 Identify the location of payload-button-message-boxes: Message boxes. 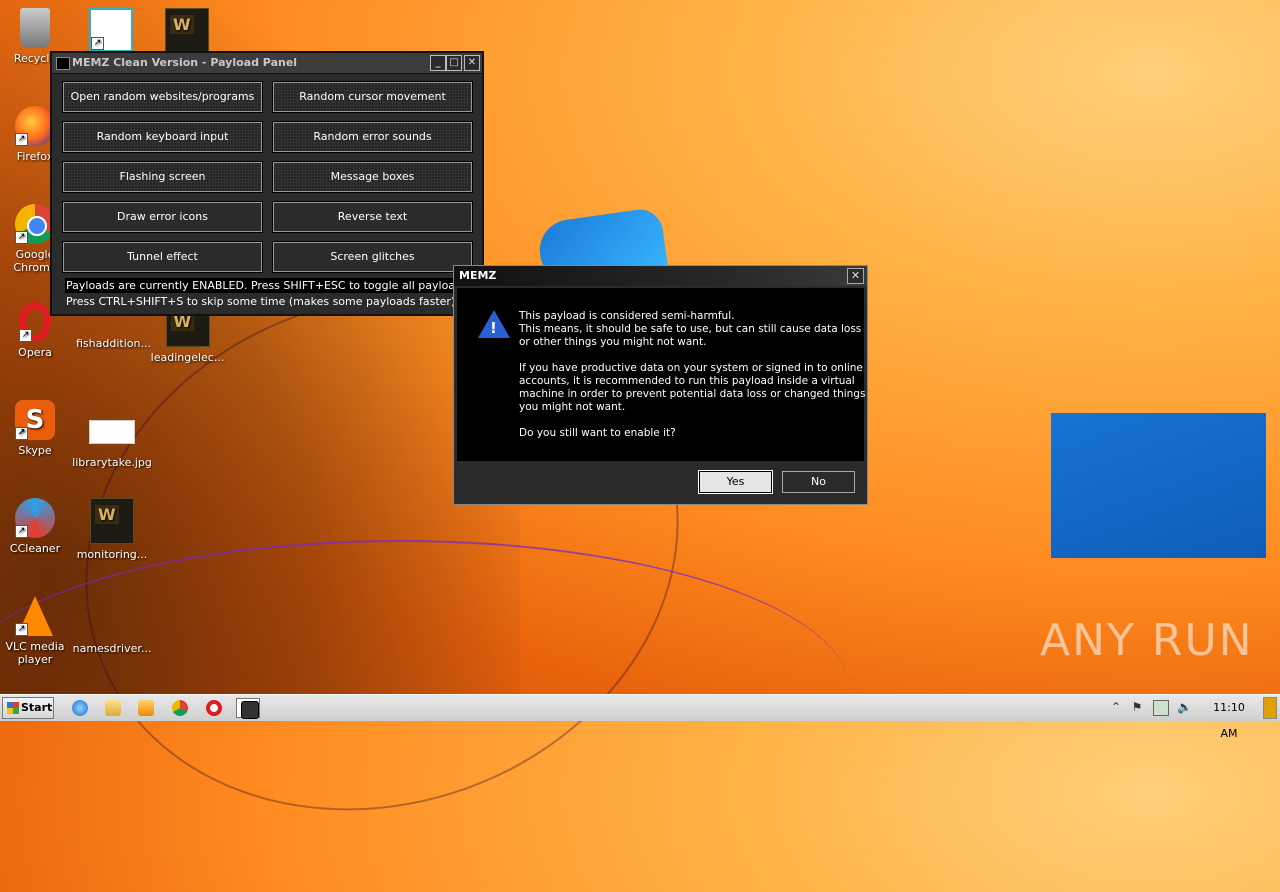
(372, 177).